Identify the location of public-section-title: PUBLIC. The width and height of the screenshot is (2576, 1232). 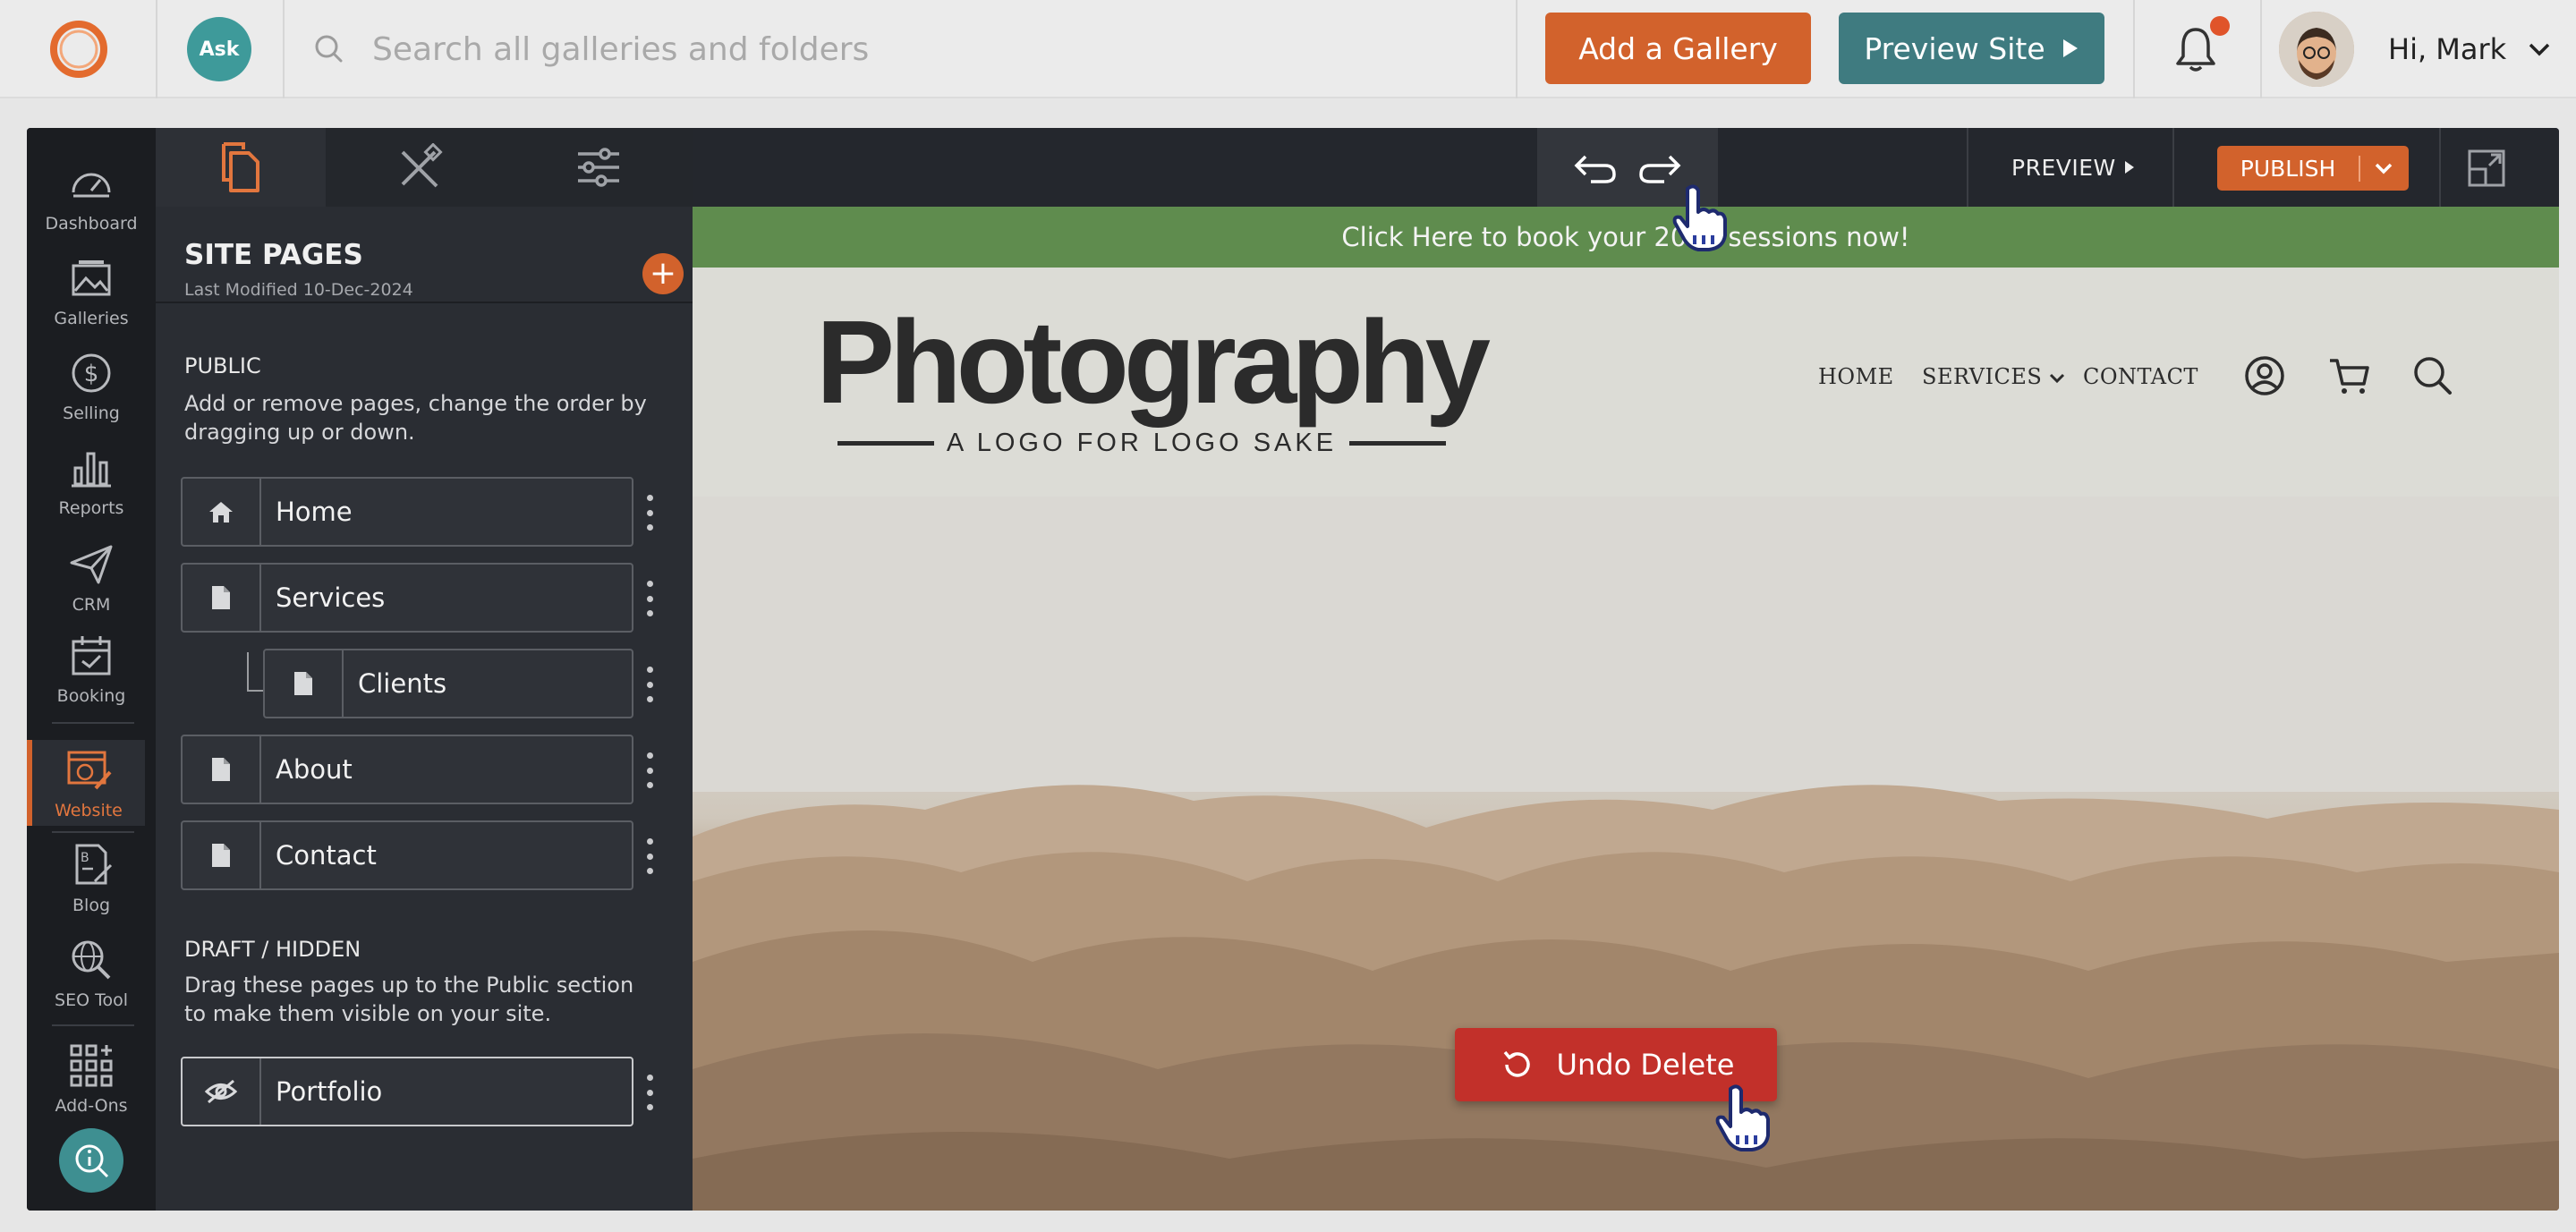
(222, 365).